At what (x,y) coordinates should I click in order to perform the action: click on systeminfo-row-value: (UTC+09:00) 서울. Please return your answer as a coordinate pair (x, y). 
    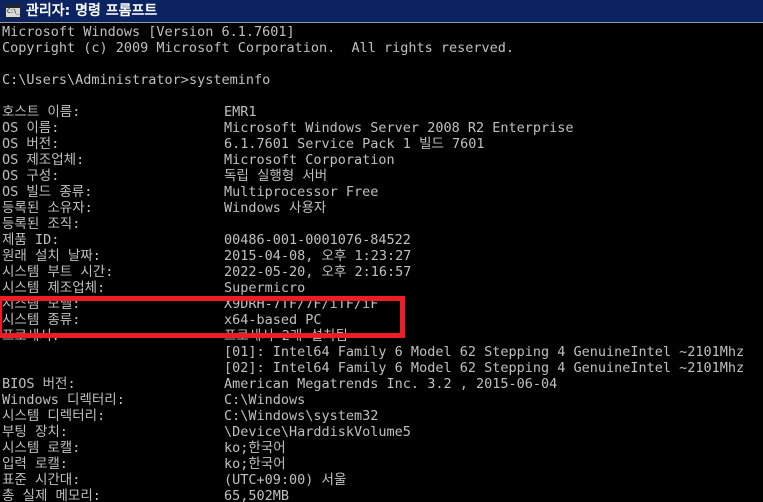
    Looking at the image, I should click on (285, 480).